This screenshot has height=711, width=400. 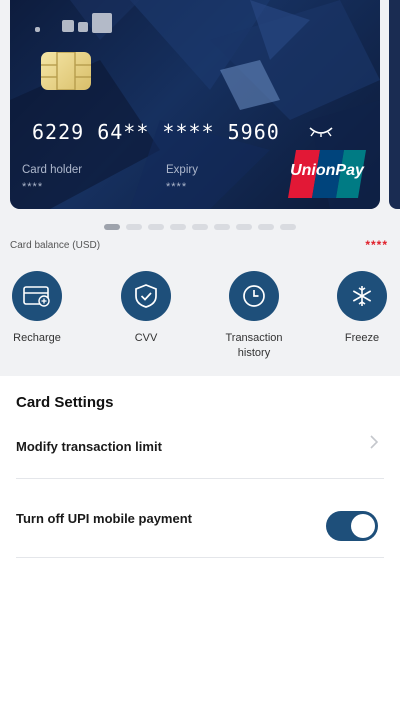 What do you see at coordinates (200, 523) in the screenshot?
I see `upi-payment-row: Turn off UPI mobile payment` at bounding box center [200, 523].